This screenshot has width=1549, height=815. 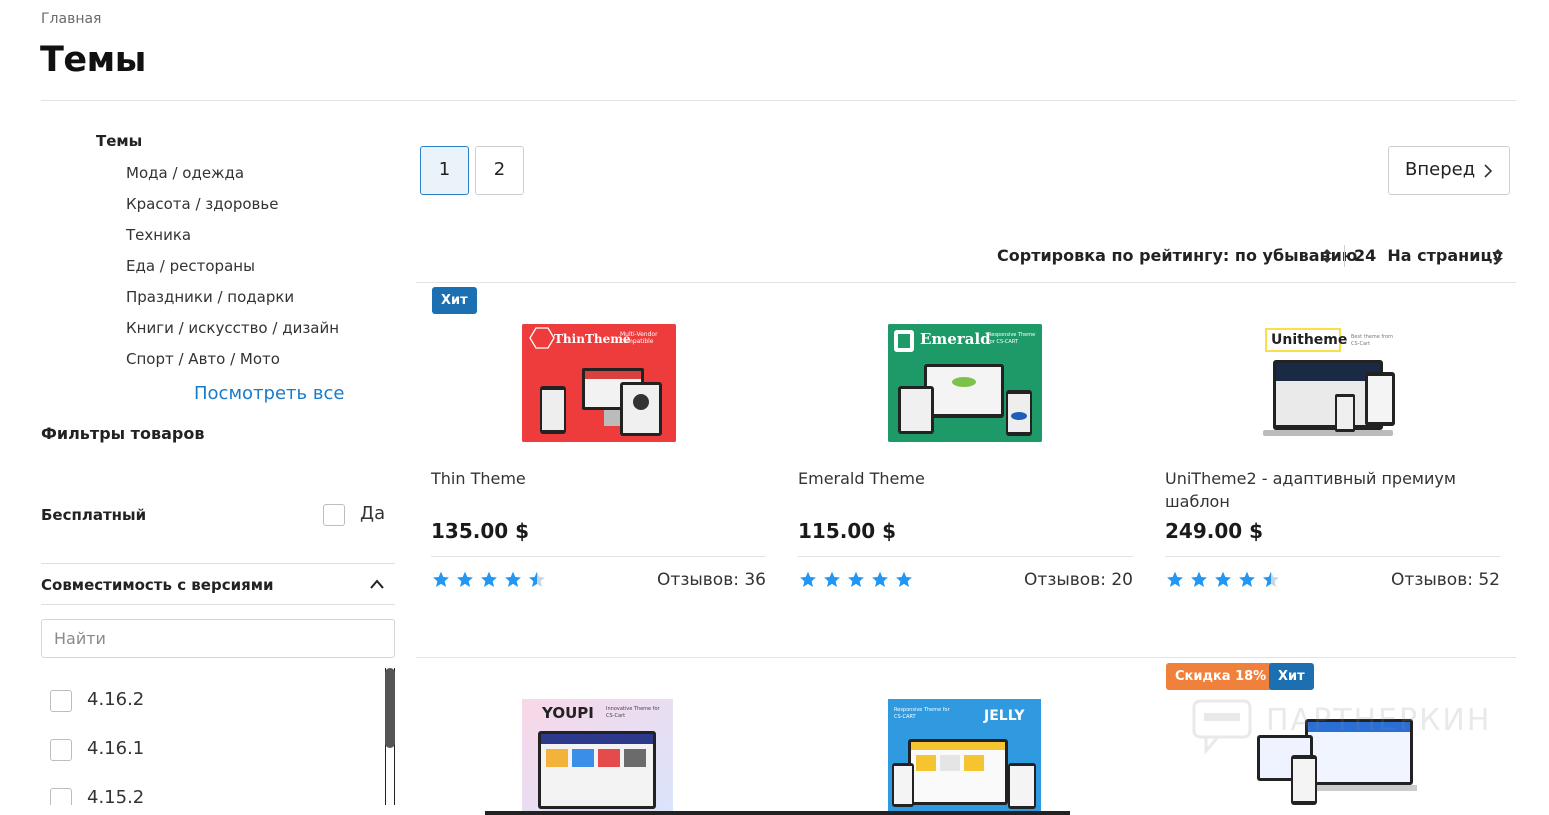 What do you see at coordinates (1033, 580) in the screenshot?
I see `review-count: Отзывов: 20` at bounding box center [1033, 580].